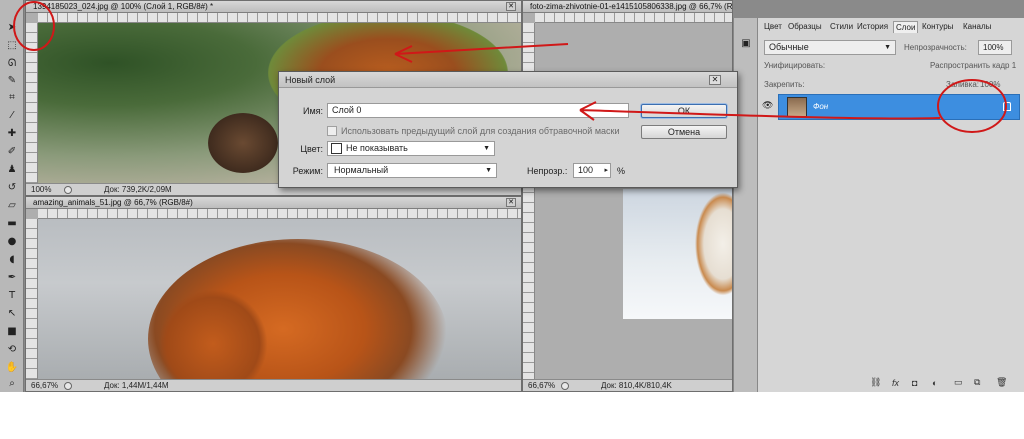 Image resolution: width=1024 pixels, height=439 pixels. I want to click on ok-button: ОК, so click(684, 111).